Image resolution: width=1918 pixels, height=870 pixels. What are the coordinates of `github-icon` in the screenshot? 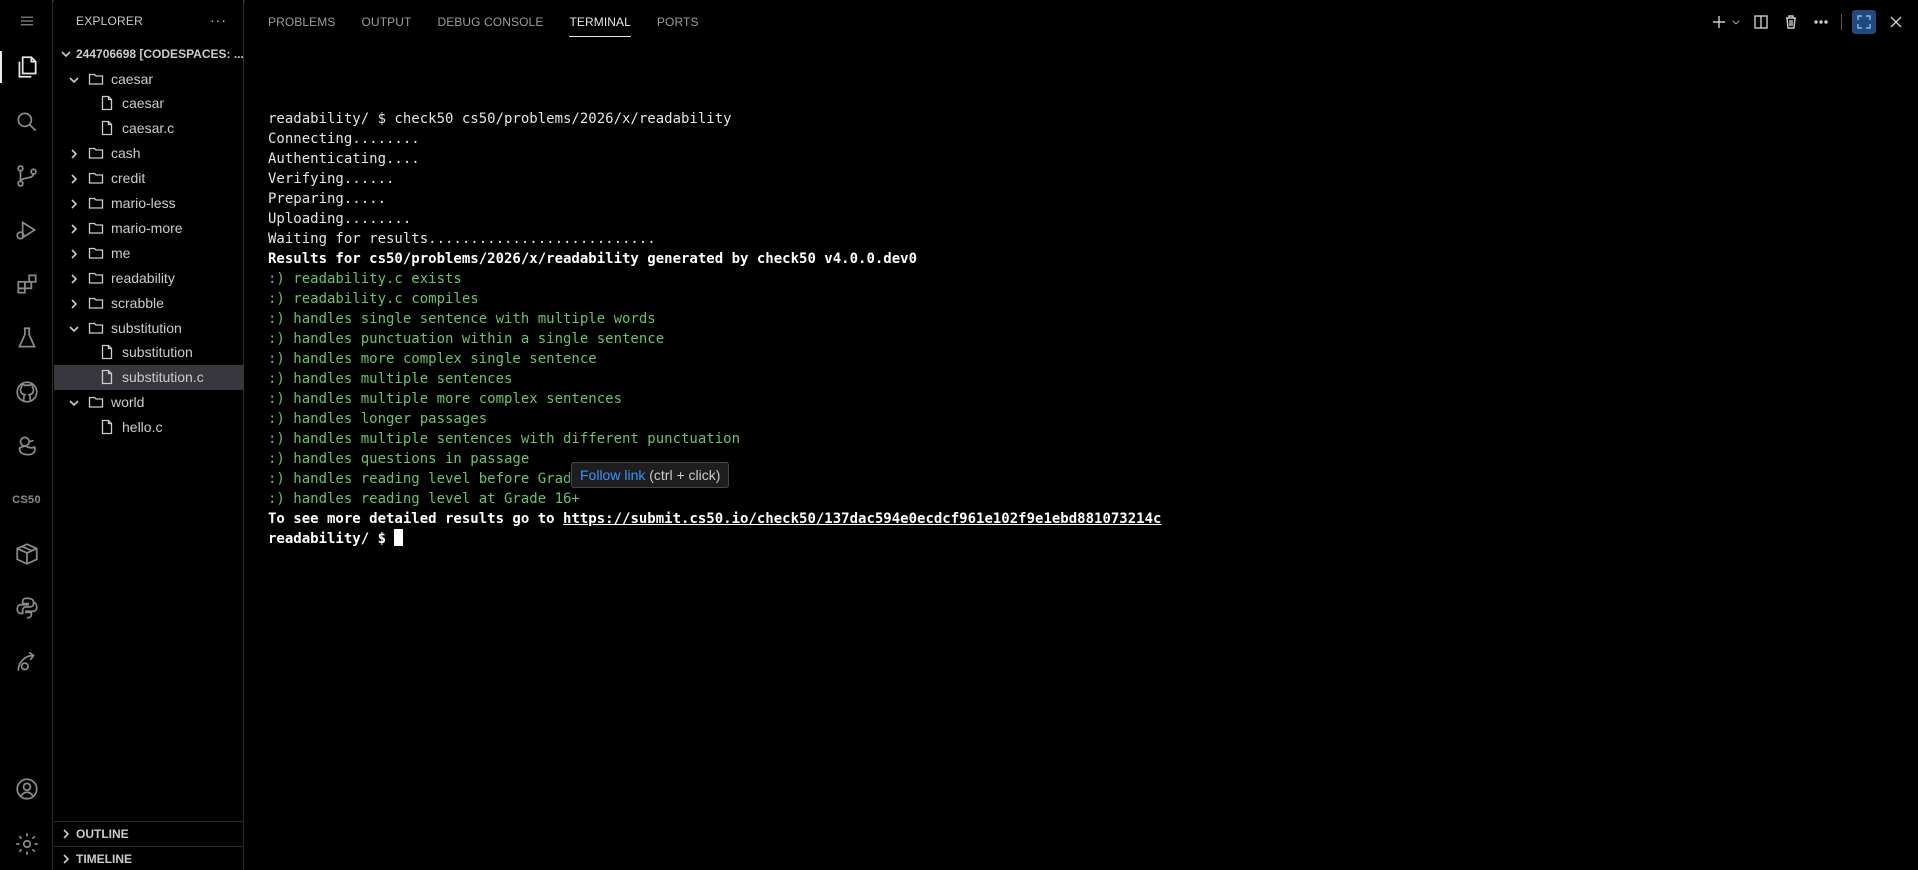 It's located at (26, 392).